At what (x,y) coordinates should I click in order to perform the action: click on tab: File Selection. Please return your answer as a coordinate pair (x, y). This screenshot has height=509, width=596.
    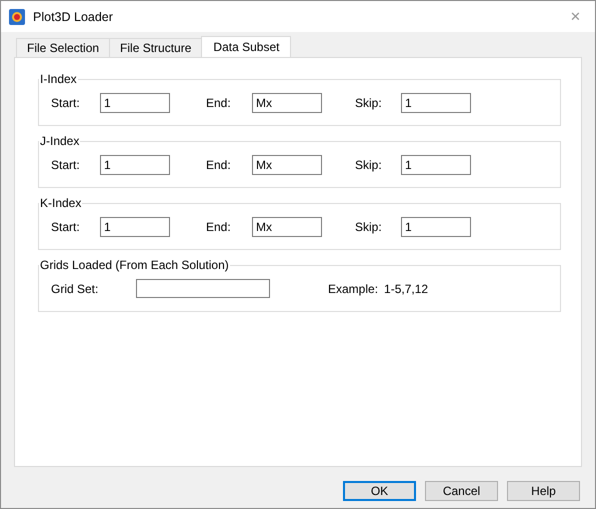
    Looking at the image, I should click on (63, 47).